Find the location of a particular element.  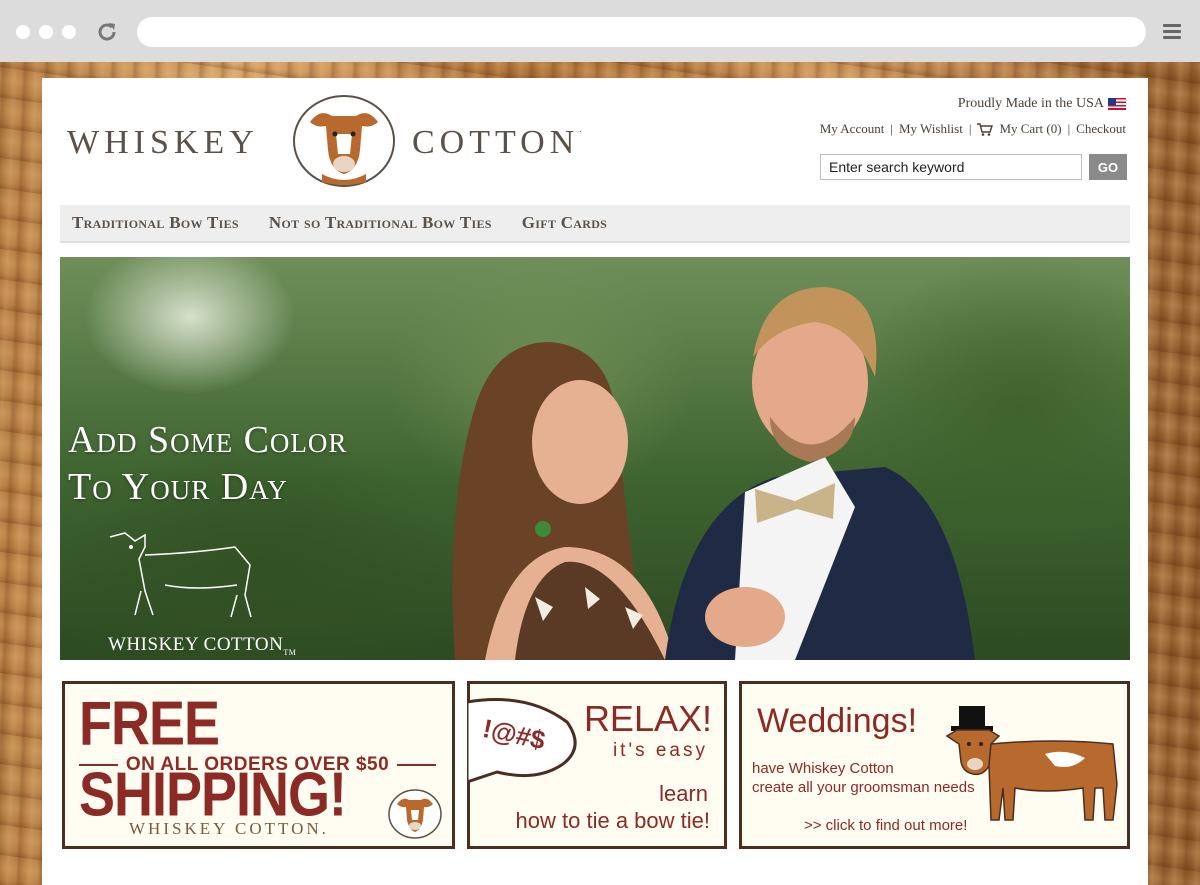

cart-icon is located at coordinates (985, 129).